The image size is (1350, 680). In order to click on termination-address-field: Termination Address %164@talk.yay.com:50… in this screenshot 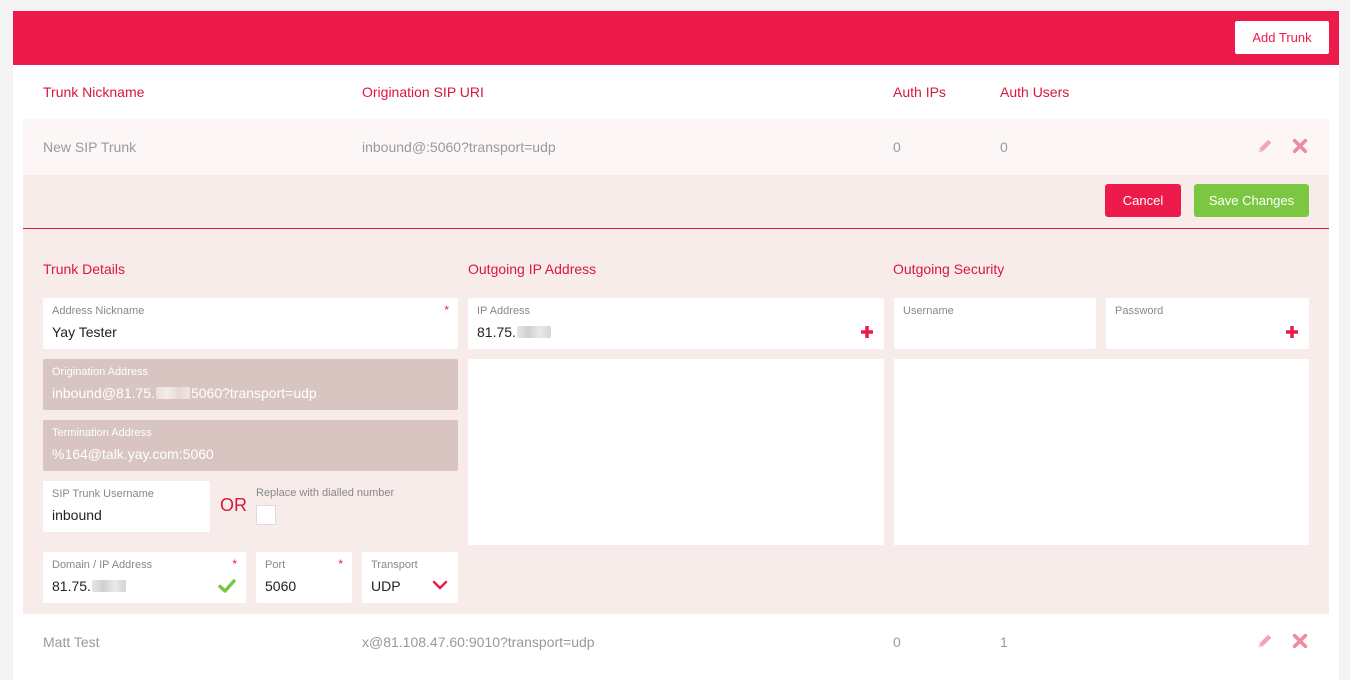, I will do `click(250, 445)`.